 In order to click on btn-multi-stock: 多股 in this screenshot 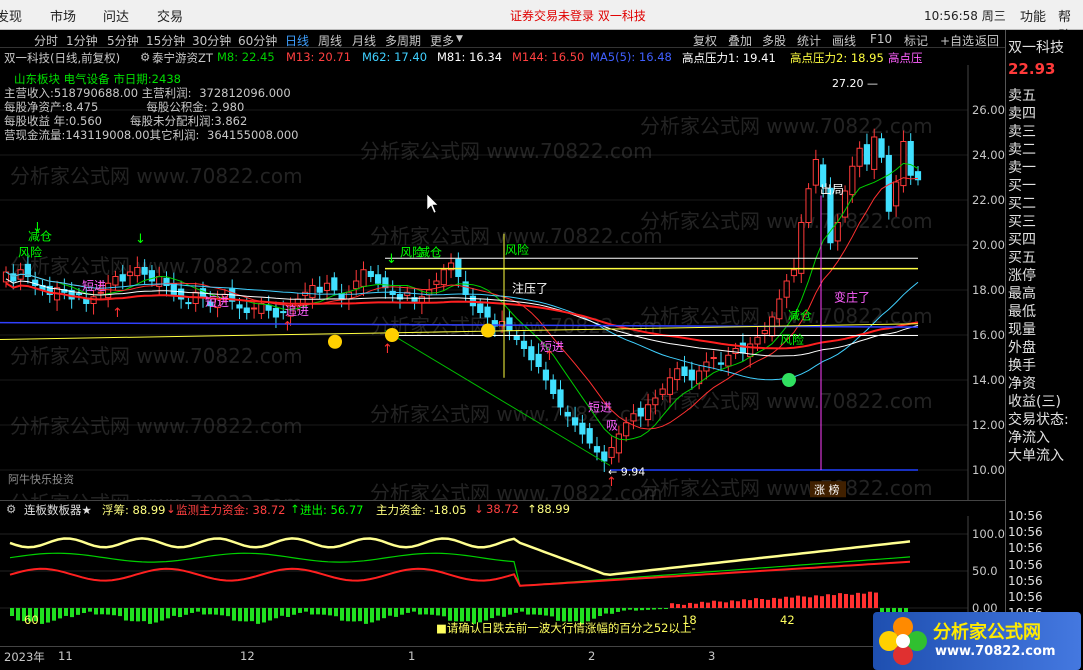, I will do `click(774, 40)`.